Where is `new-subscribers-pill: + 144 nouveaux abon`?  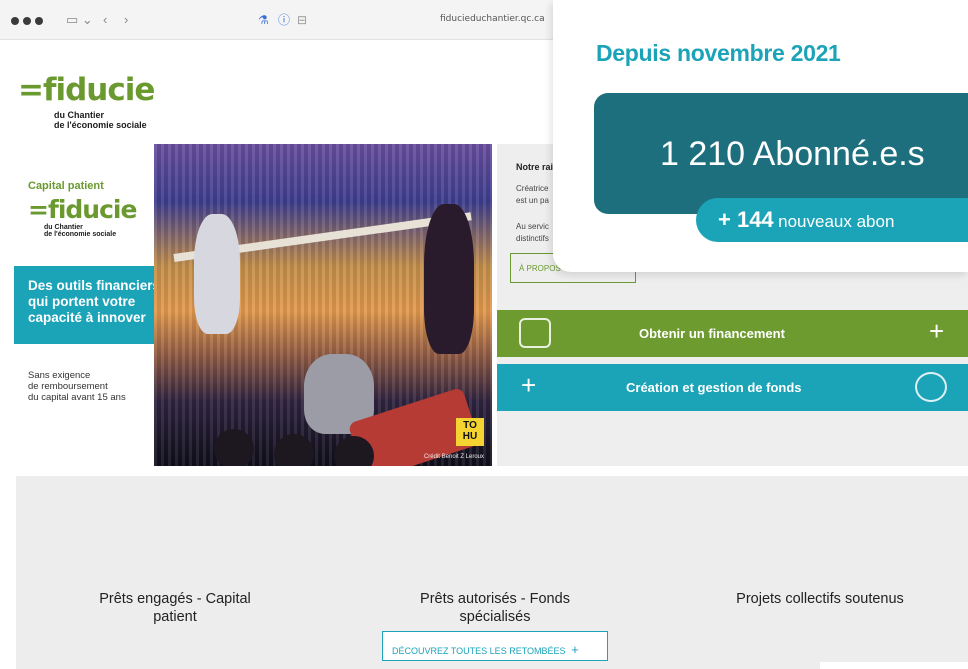
new-subscribers-pill: + 144 nouveaux abon is located at coordinates (832, 220).